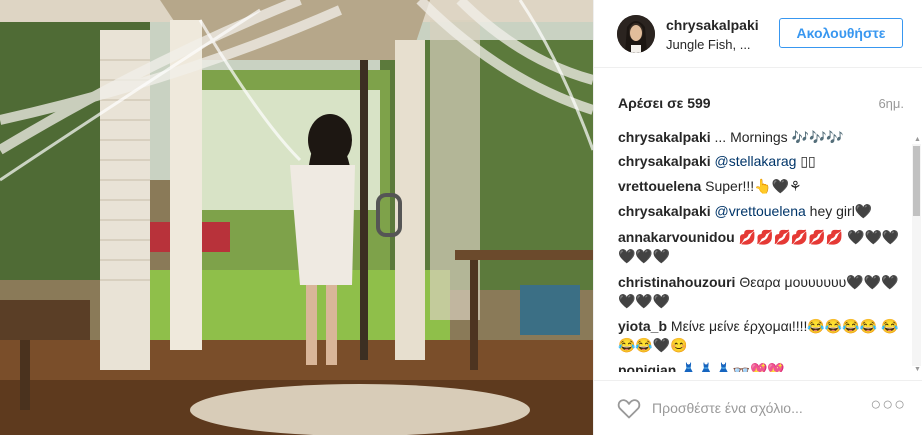  Describe the element at coordinates (760, 292) in the screenshot. I see `comment-item: christinahouzouri Θεαρα μουυυυυυ🖤🖤🖤🖤🖤🖤` at that location.